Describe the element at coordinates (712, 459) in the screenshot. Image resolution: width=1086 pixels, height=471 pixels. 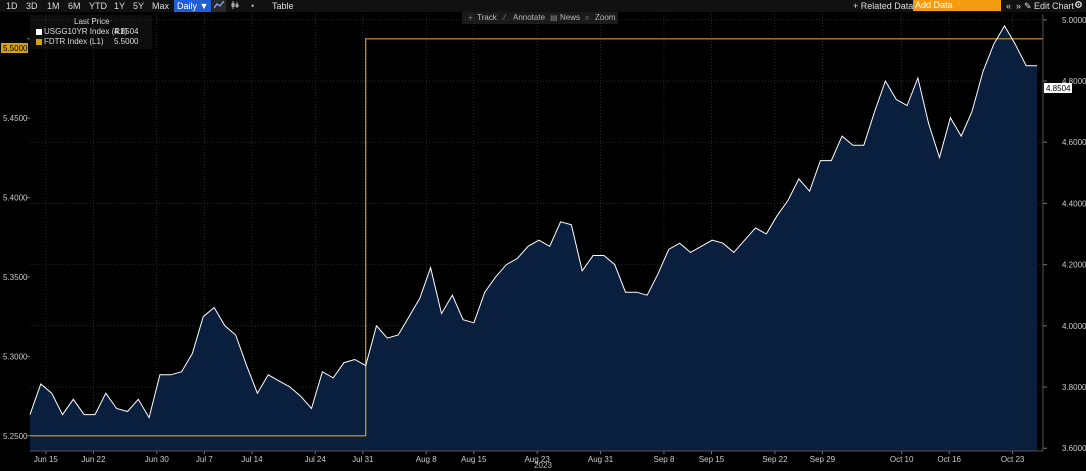
I see `x-axis-tick-label: Sep 15` at that location.